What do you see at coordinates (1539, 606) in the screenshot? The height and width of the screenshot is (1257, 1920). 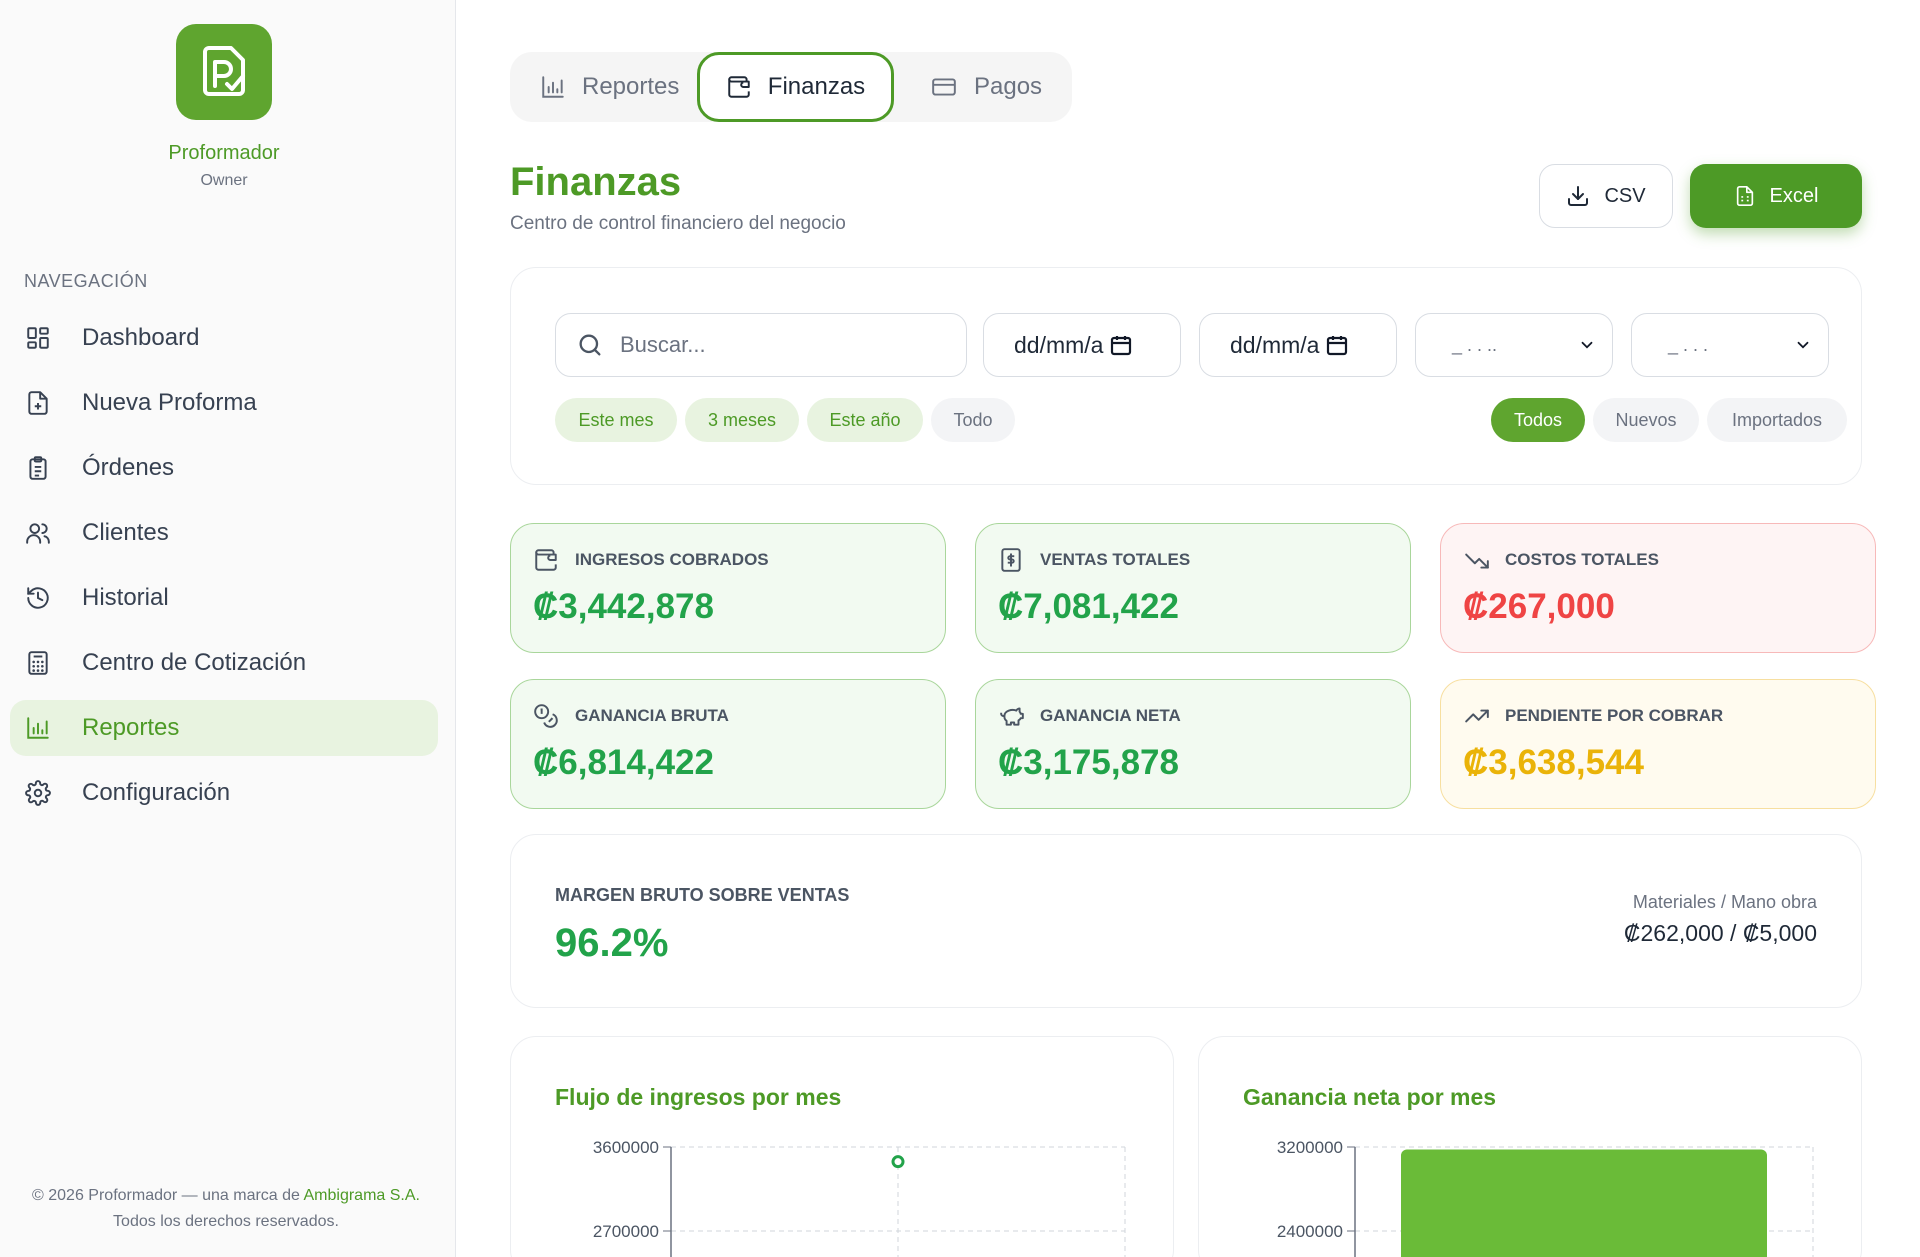 I see `kpi-value: ₡267,000` at bounding box center [1539, 606].